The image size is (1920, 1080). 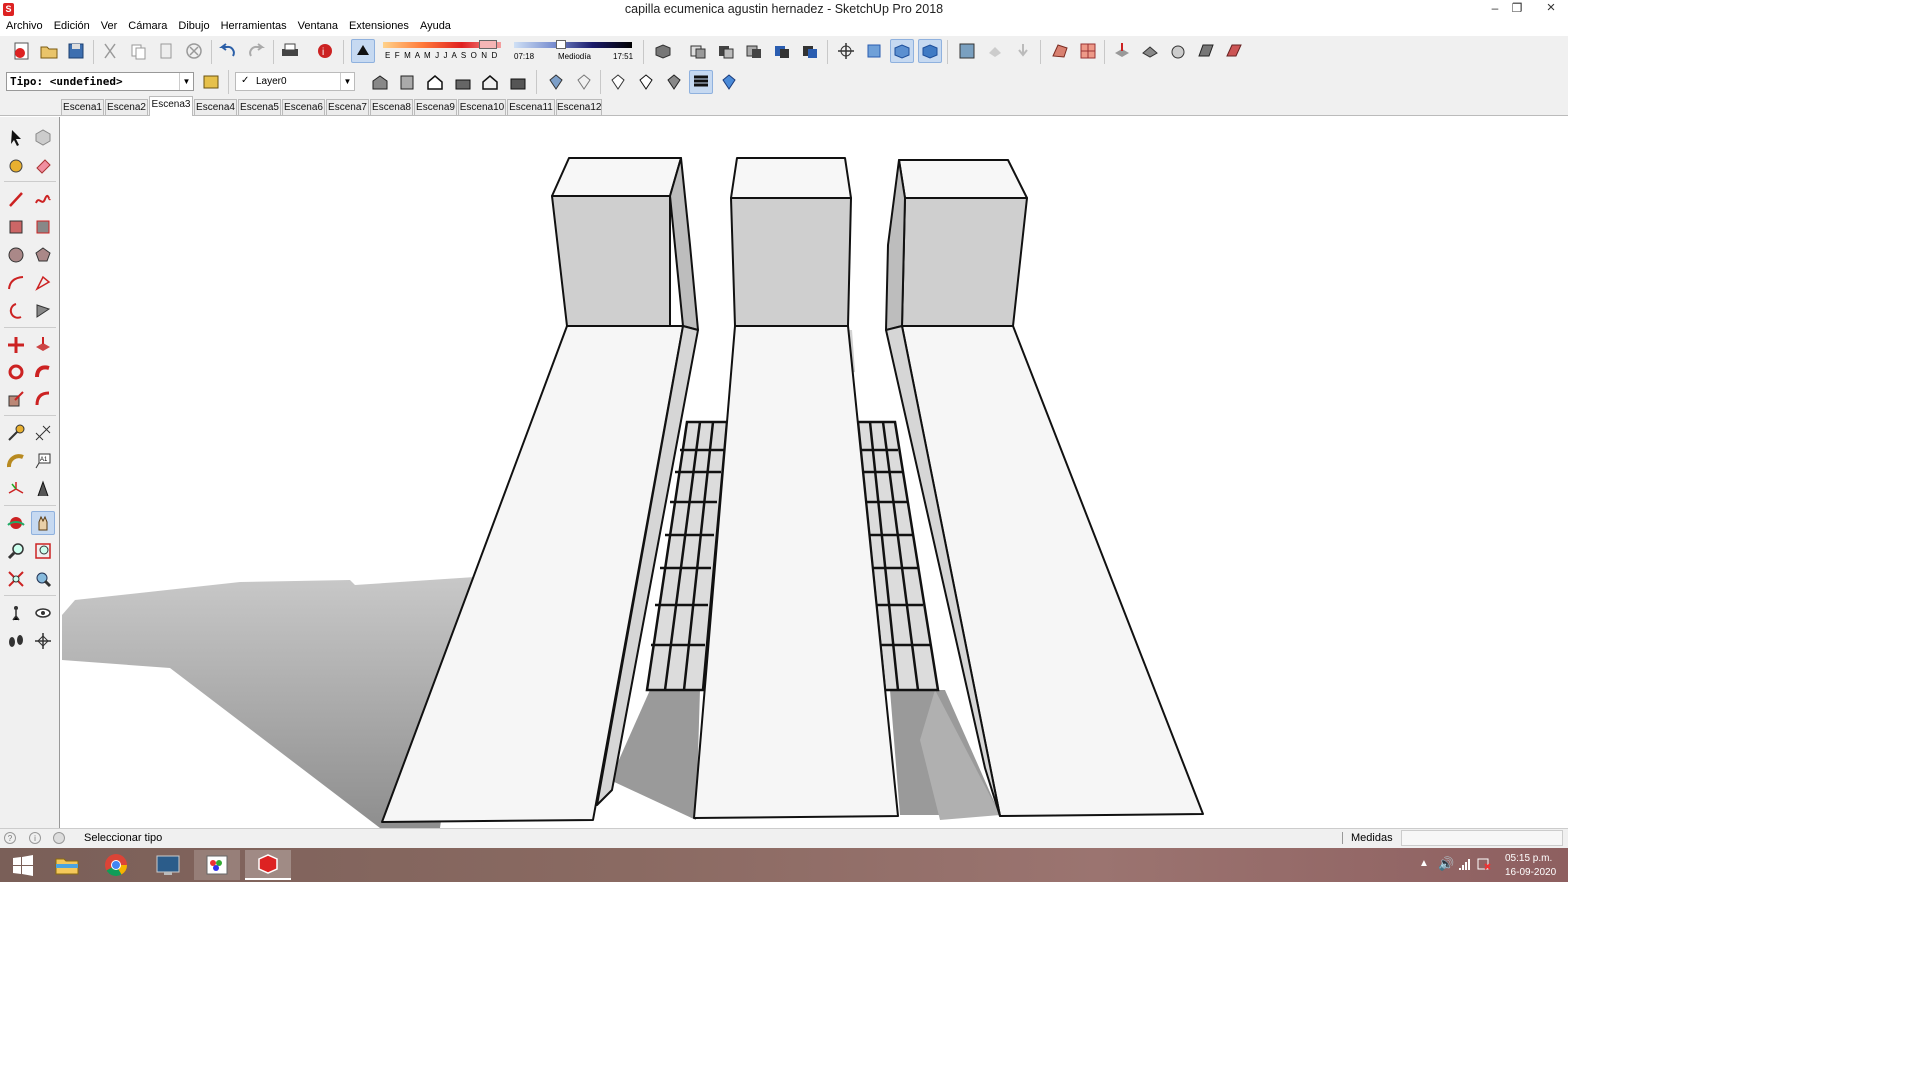 I want to click on right-view-icon, so click(x=463, y=82).